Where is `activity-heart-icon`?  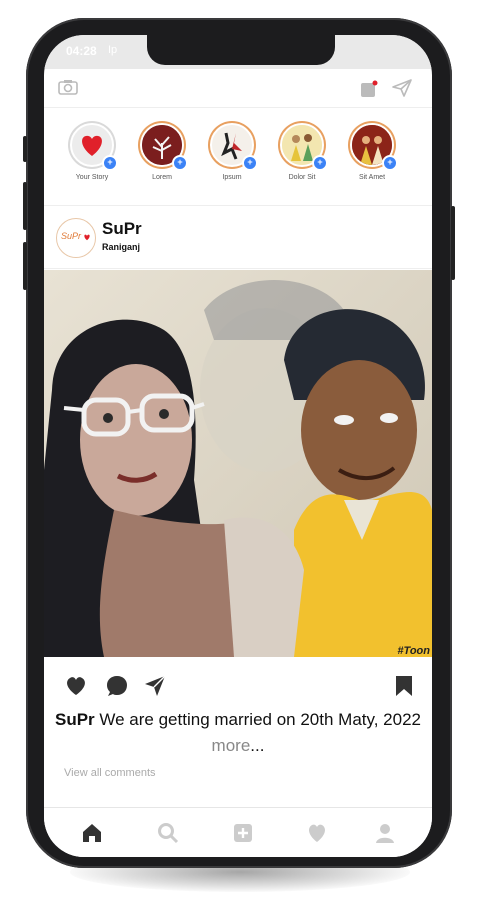
activity-heart-icon is located at coordinates (317, 833).